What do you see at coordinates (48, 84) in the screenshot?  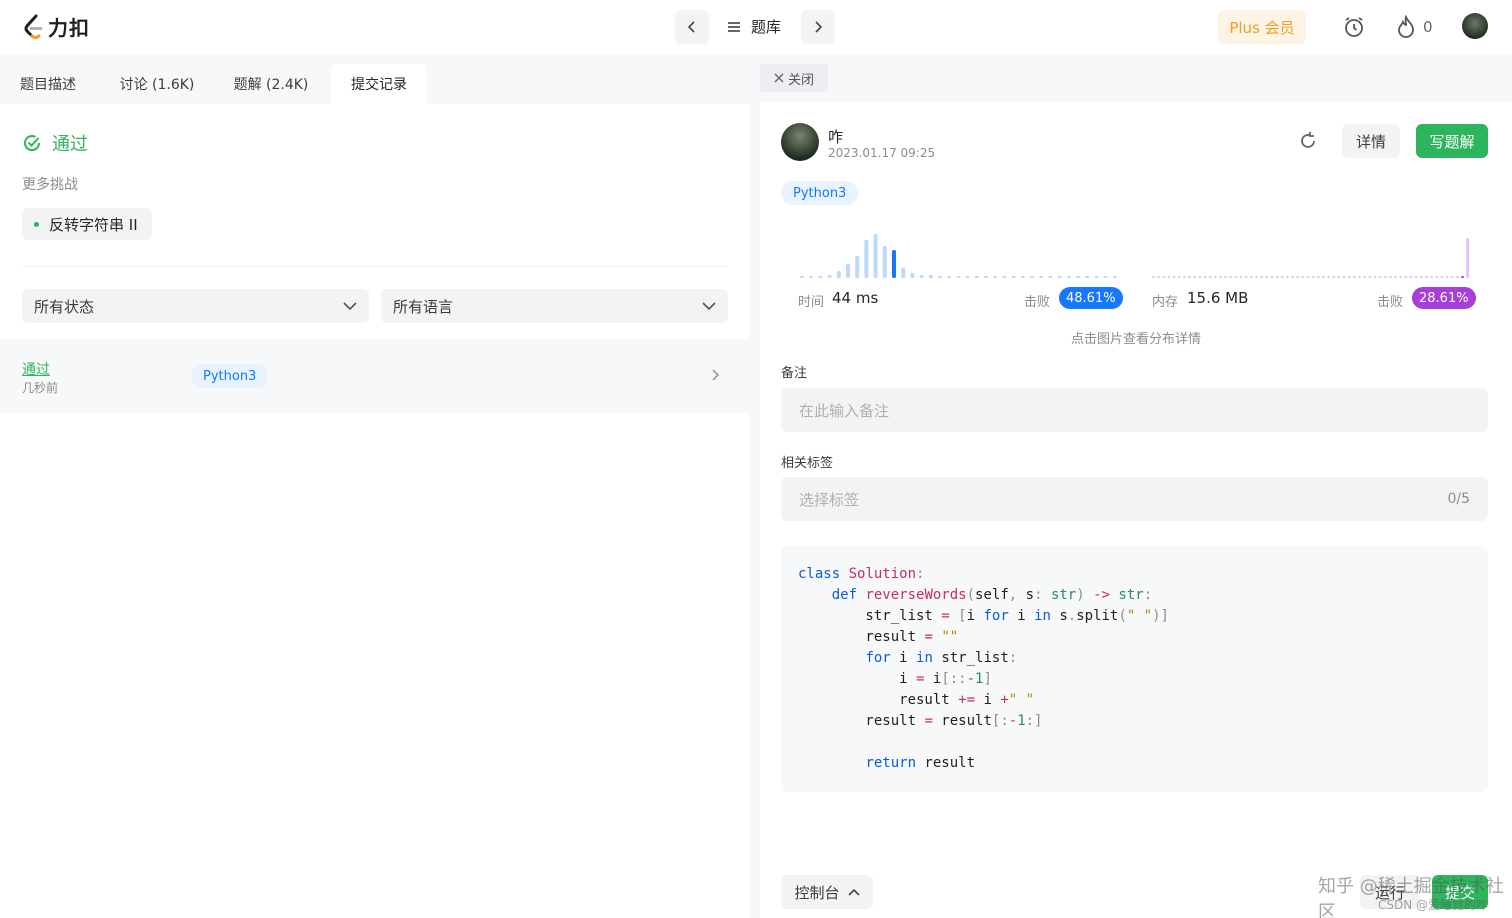 I see `tab-description: 题目描述` at bounding box center [48, 84].